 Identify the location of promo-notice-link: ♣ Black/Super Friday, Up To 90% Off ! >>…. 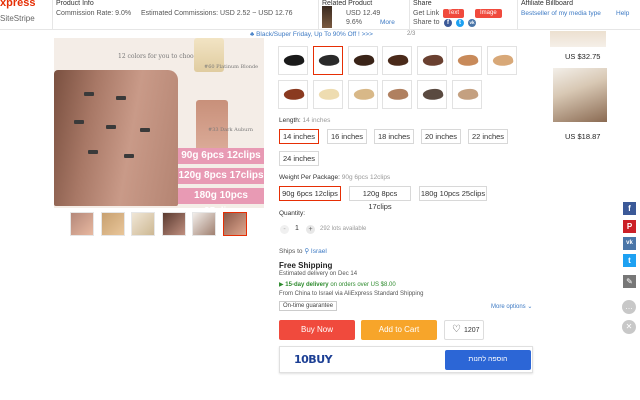
(311, 34).